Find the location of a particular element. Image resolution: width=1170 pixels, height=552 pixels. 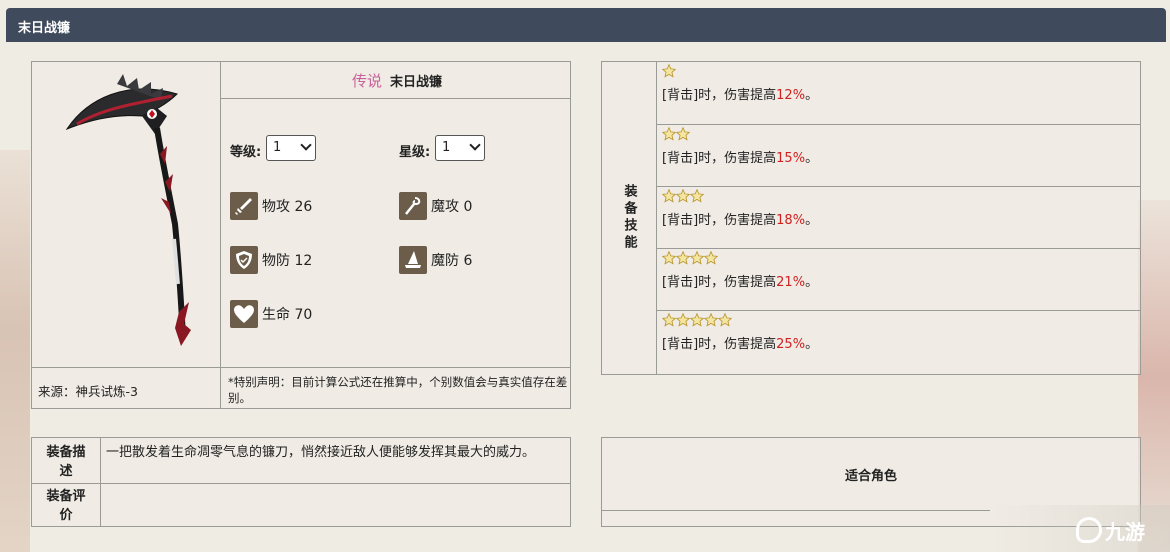

skill-row-4-star: [背击]时，伤害提高21%。 is located at coordinates (899, 280).